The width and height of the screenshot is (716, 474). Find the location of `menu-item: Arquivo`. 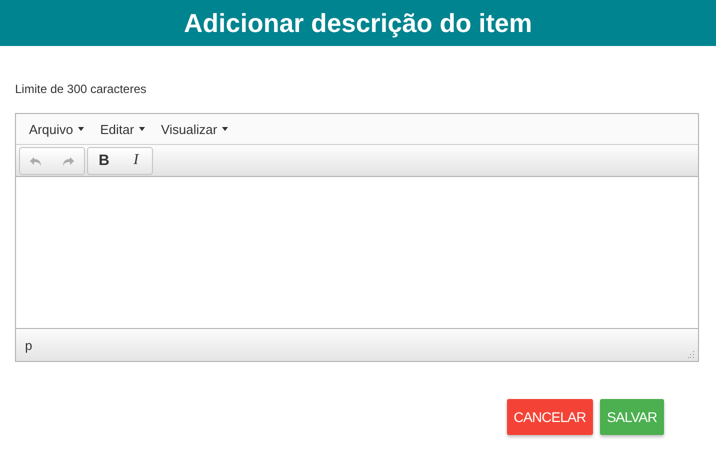

menu-item: Arquivo is located at coordinates (57, 129).